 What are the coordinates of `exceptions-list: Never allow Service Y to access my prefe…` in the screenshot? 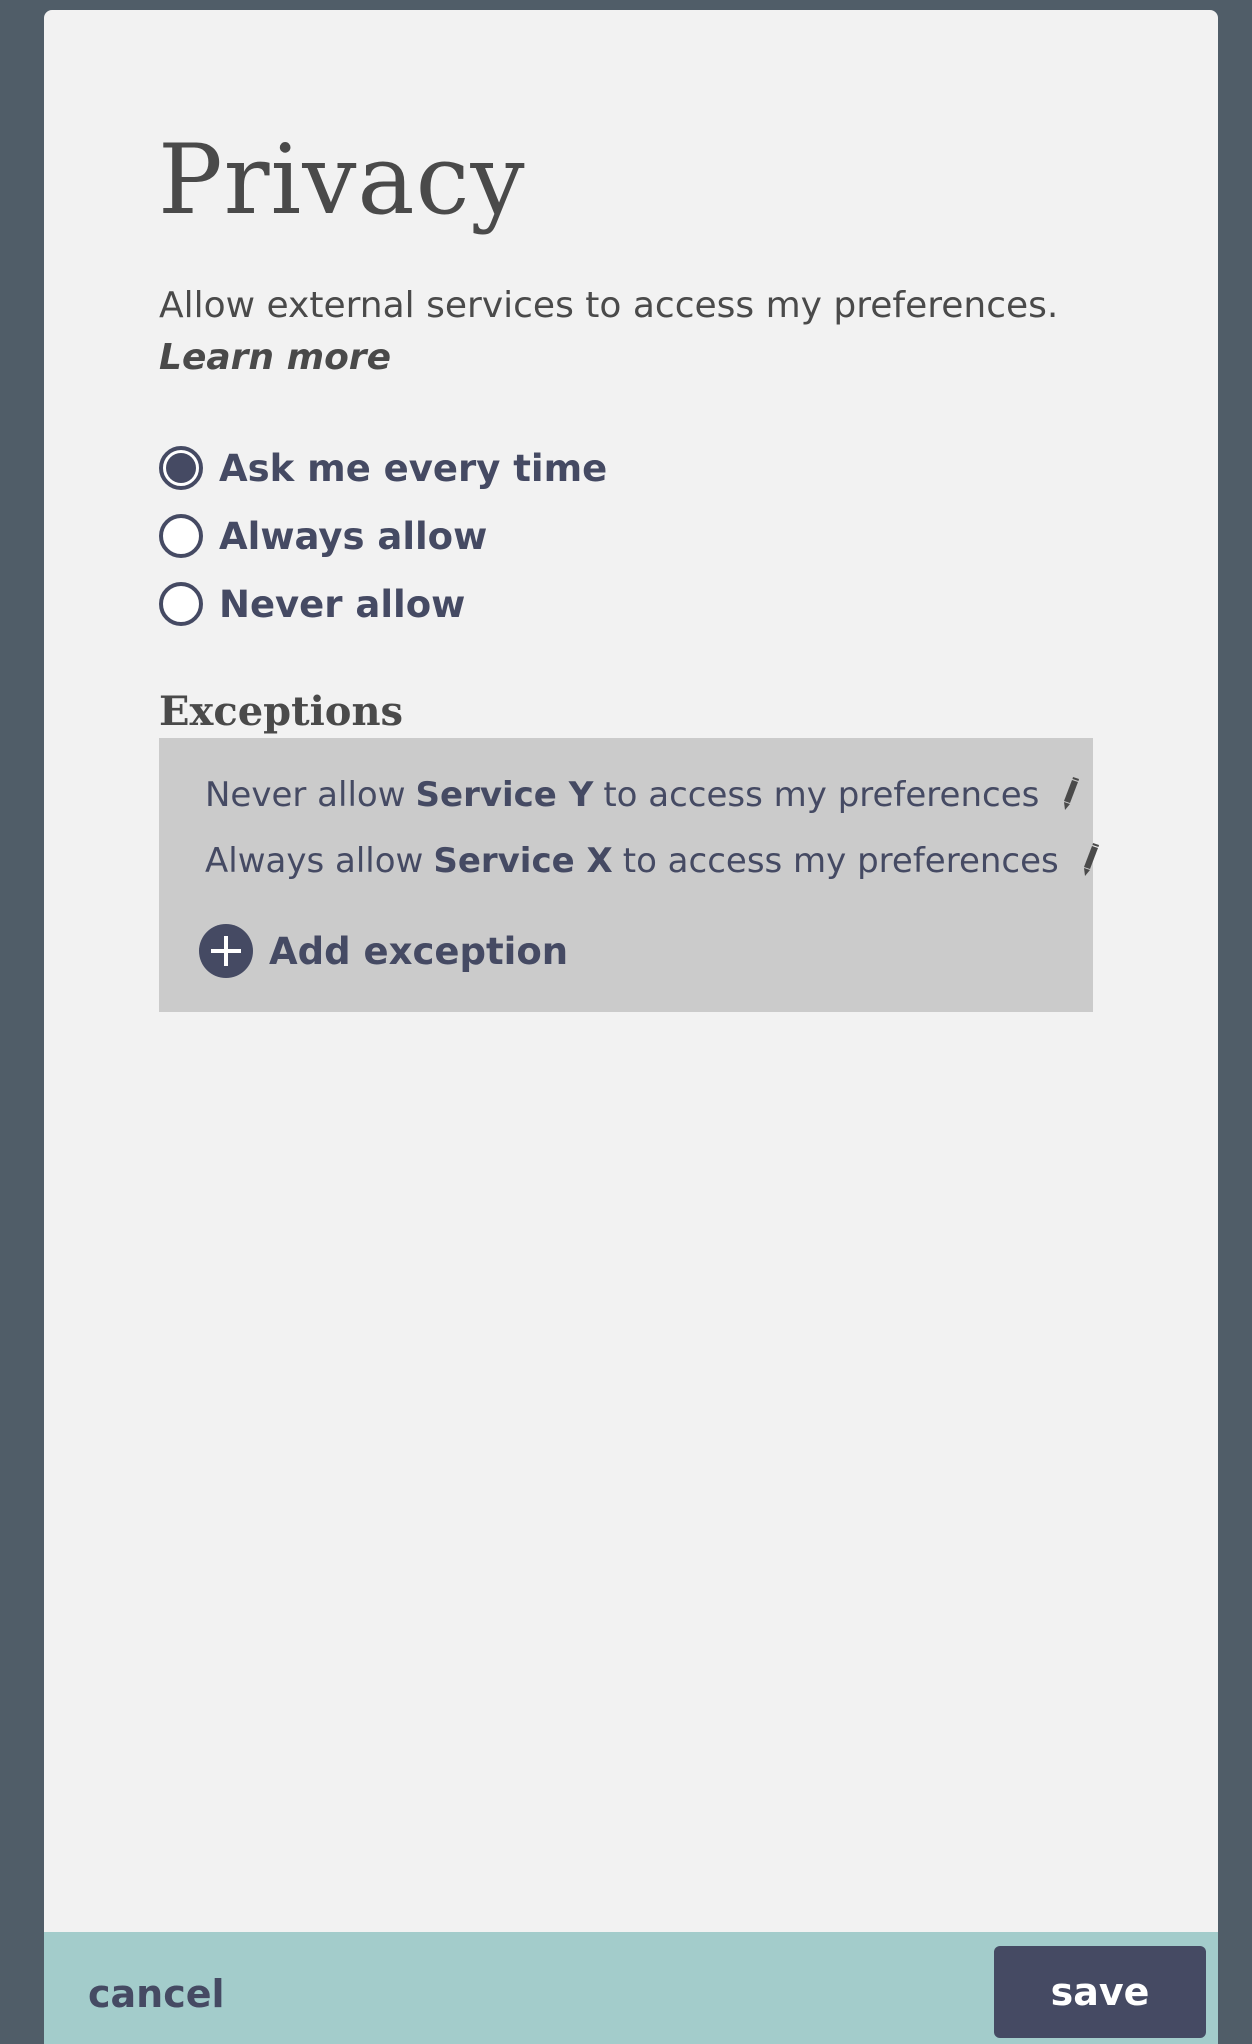 It's located at (629, 875).